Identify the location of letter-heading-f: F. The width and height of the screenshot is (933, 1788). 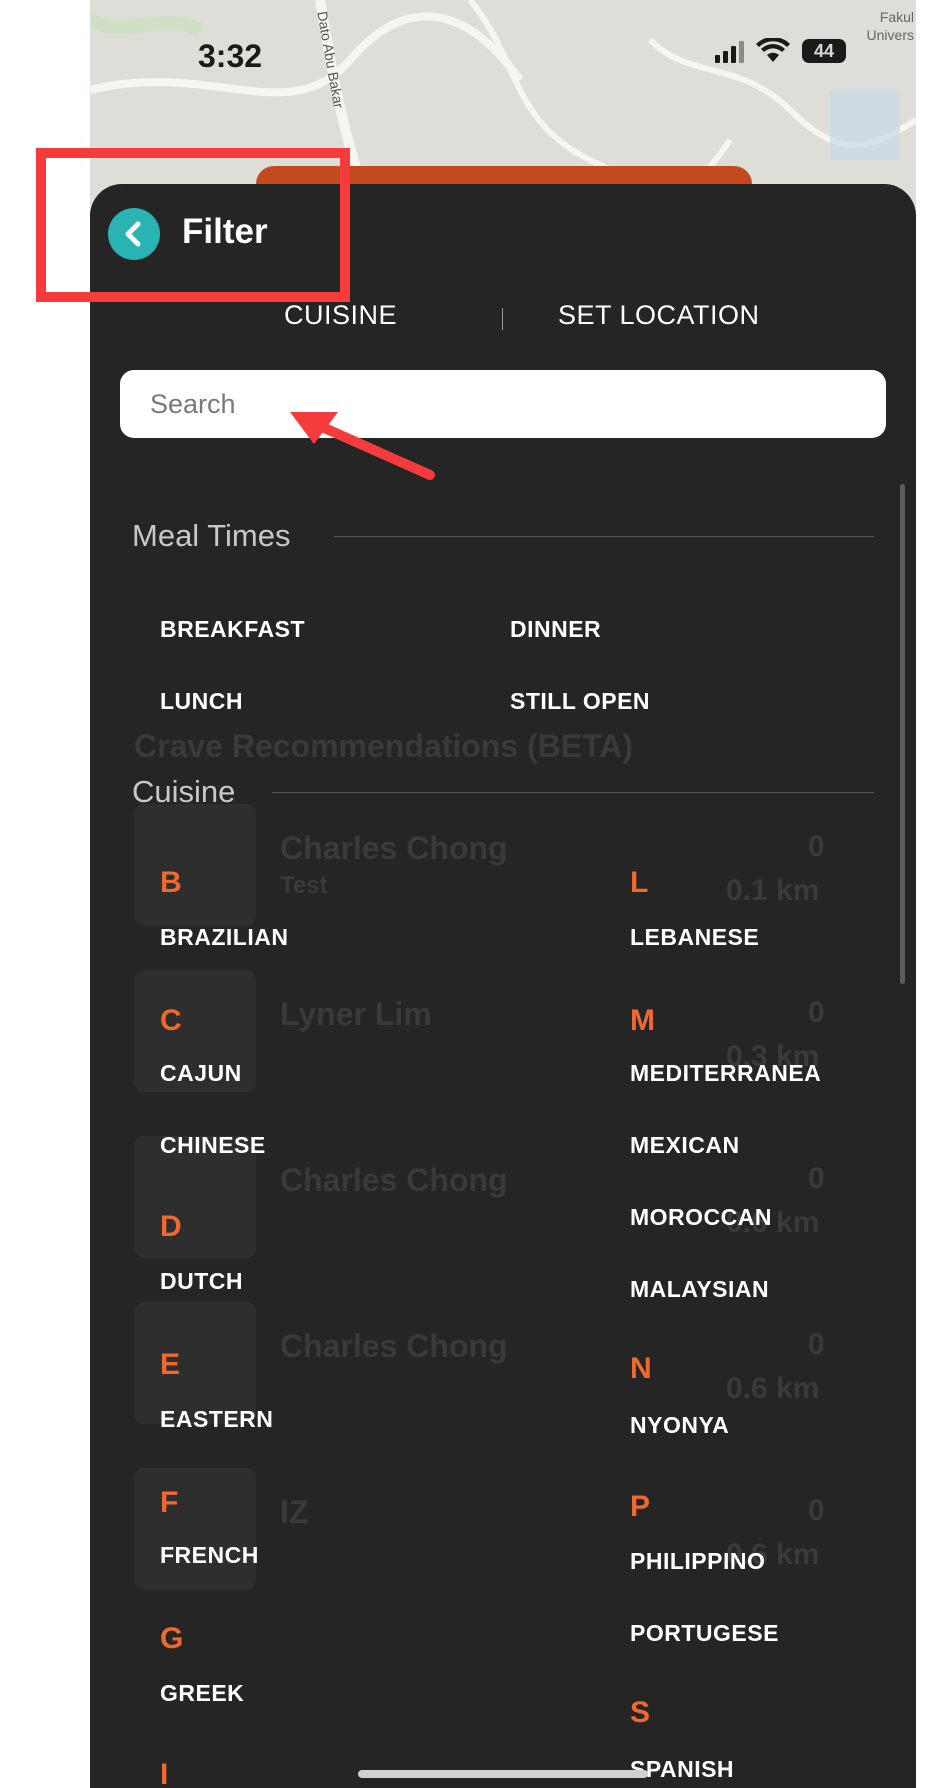
(169, 1502).